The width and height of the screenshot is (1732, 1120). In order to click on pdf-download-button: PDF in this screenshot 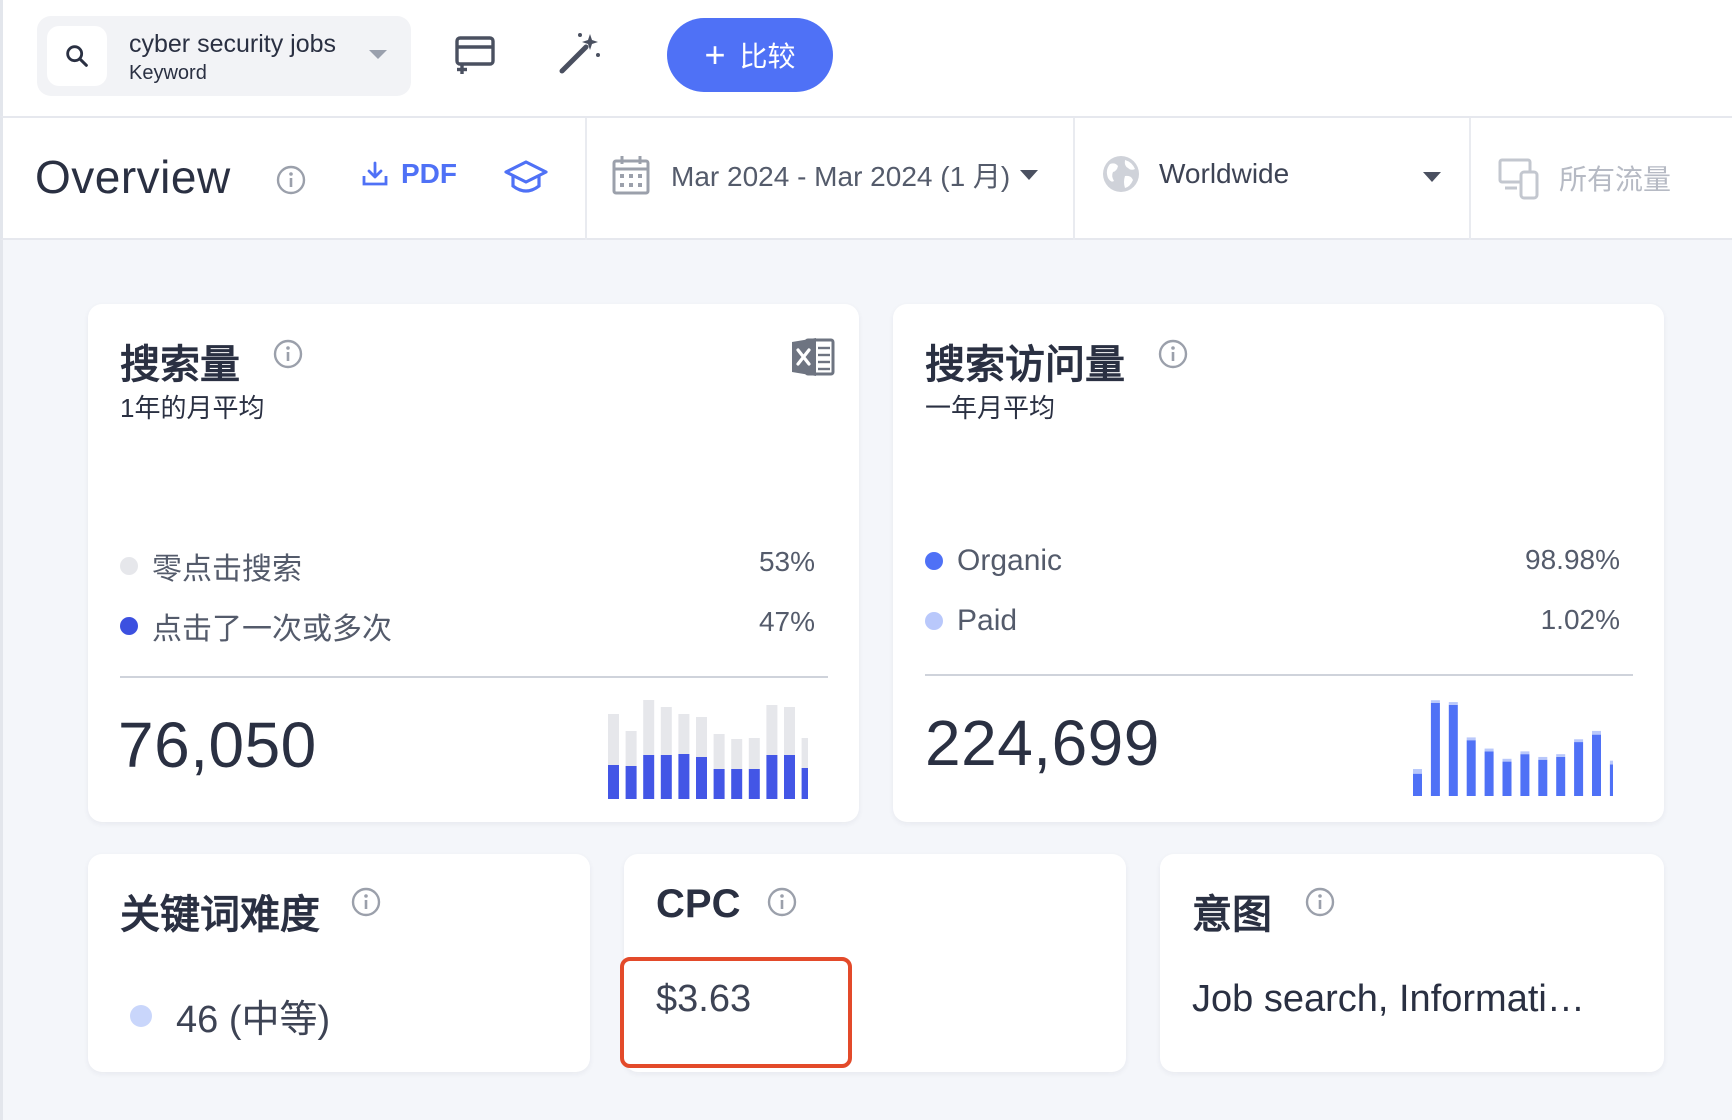, I will do `click(409, 174)`.